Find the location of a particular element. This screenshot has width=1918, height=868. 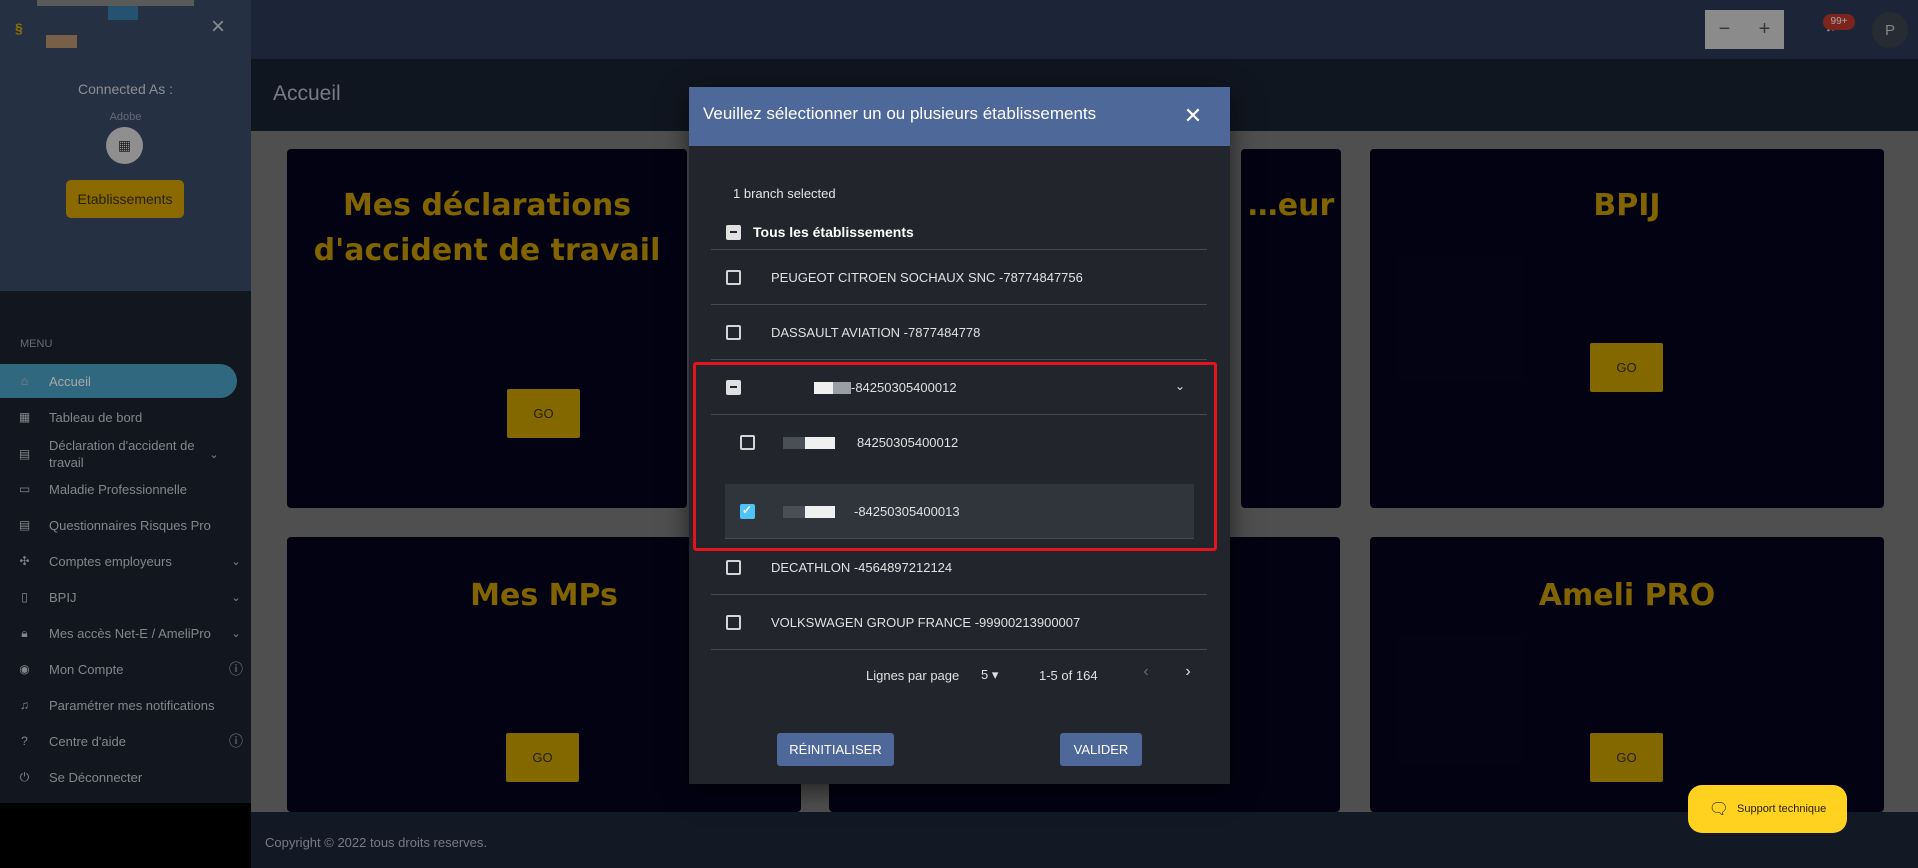

caret-down-icon: ▾ is located at coordinates (995, 674).